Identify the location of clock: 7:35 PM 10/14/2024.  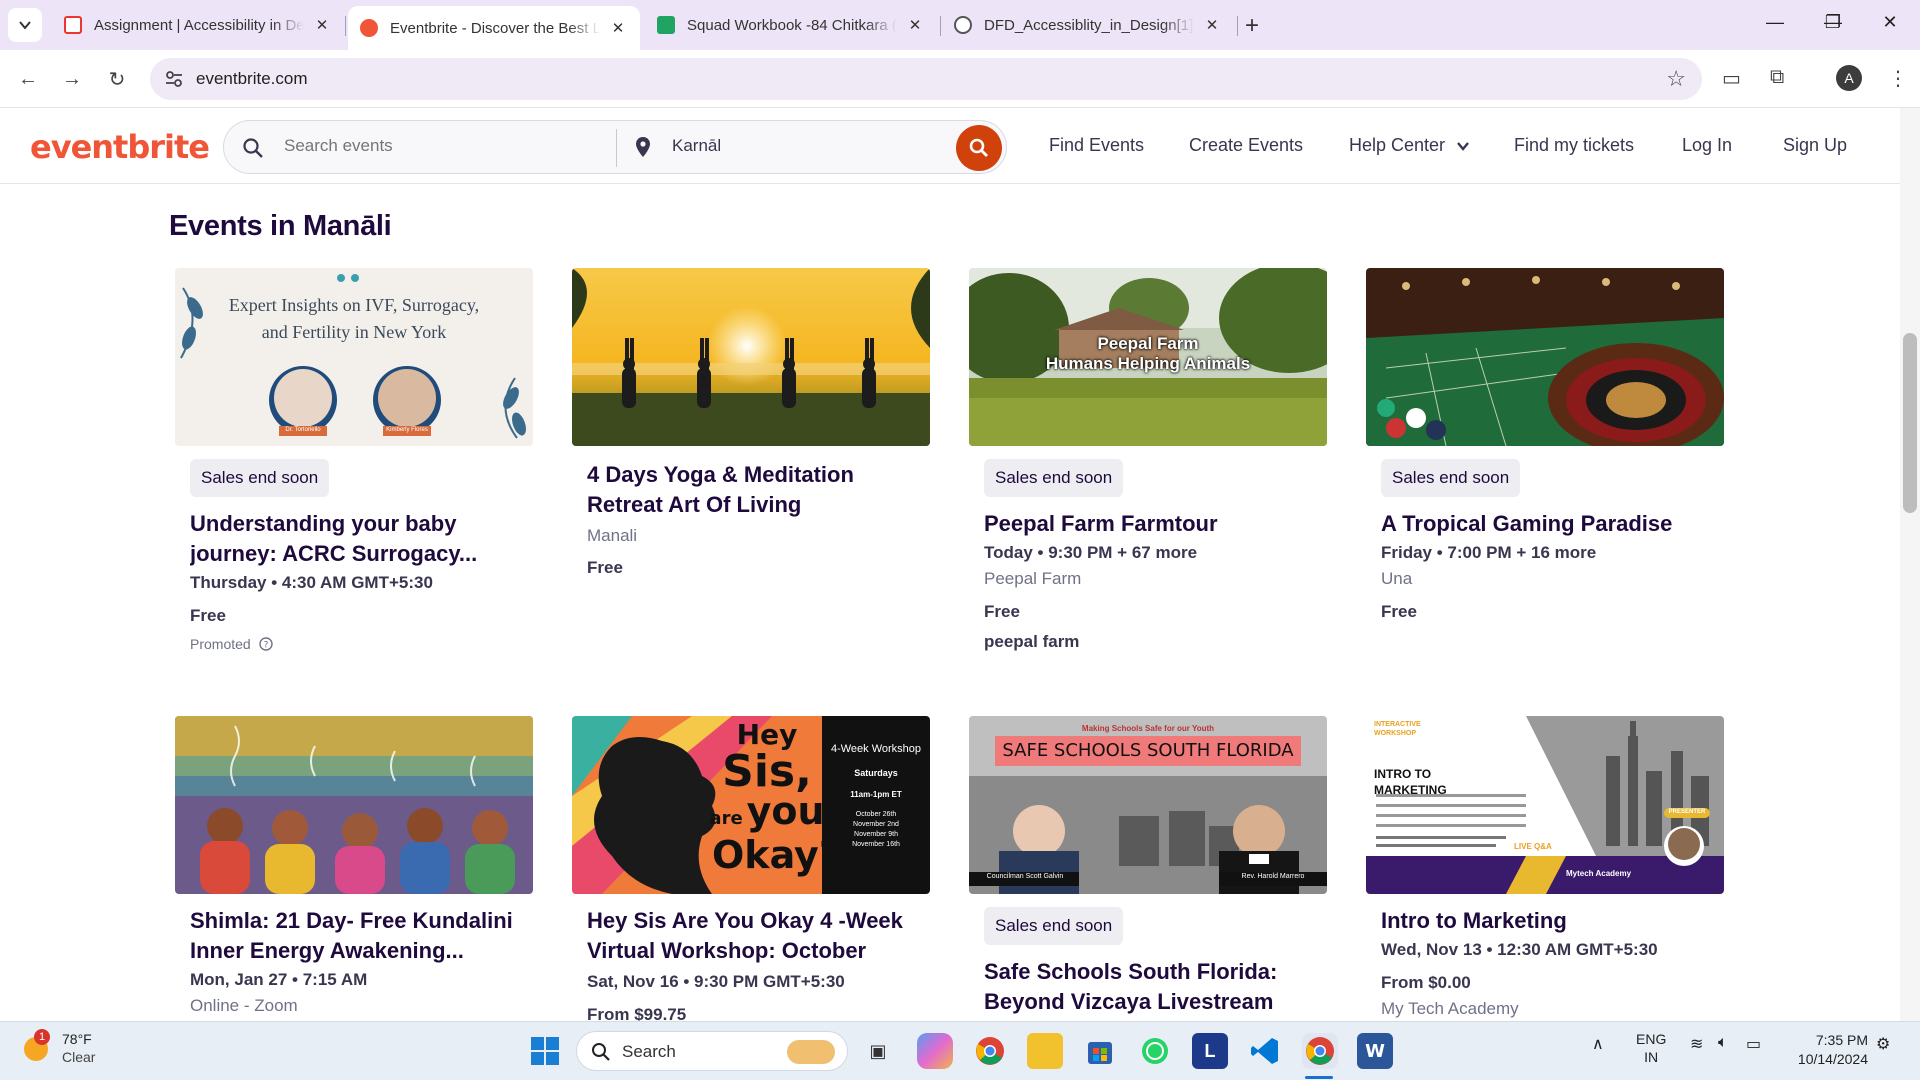
(1827, 1050).